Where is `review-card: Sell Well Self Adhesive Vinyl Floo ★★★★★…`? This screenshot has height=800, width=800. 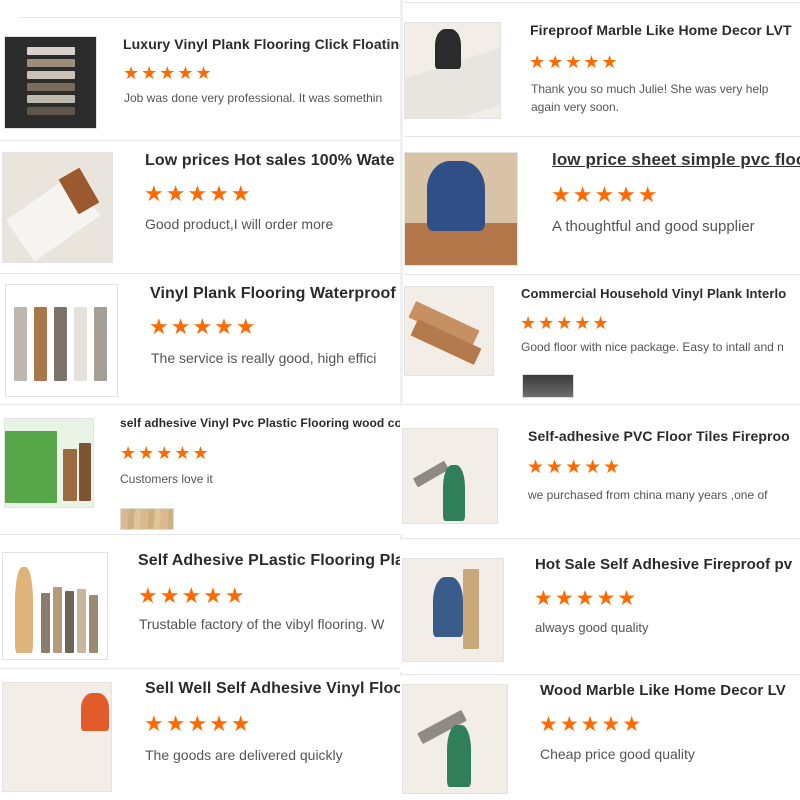 review-card: Sell Well Self Adhesive Vinyl Floo ★★★★★… is located at coordinates (200, 735).